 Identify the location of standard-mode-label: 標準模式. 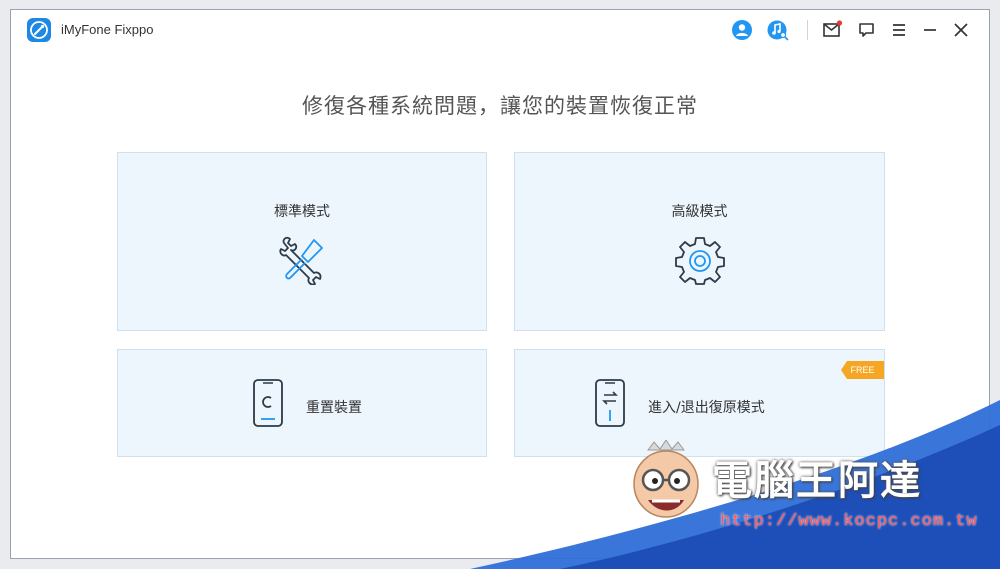
(302, 212).